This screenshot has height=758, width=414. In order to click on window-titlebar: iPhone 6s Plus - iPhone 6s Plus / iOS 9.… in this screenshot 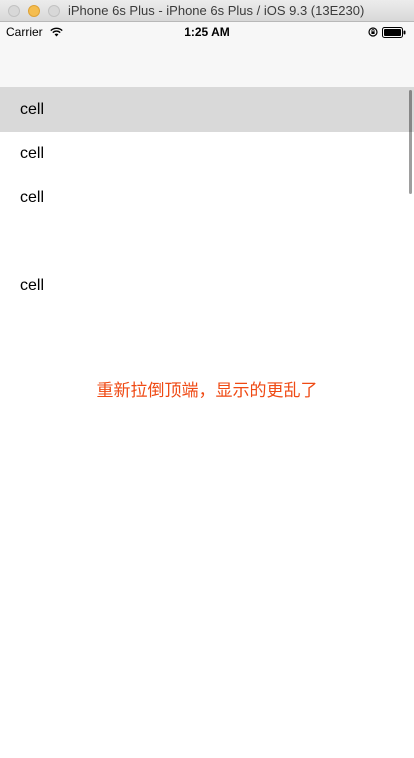, I will do `click(207, 11)`.